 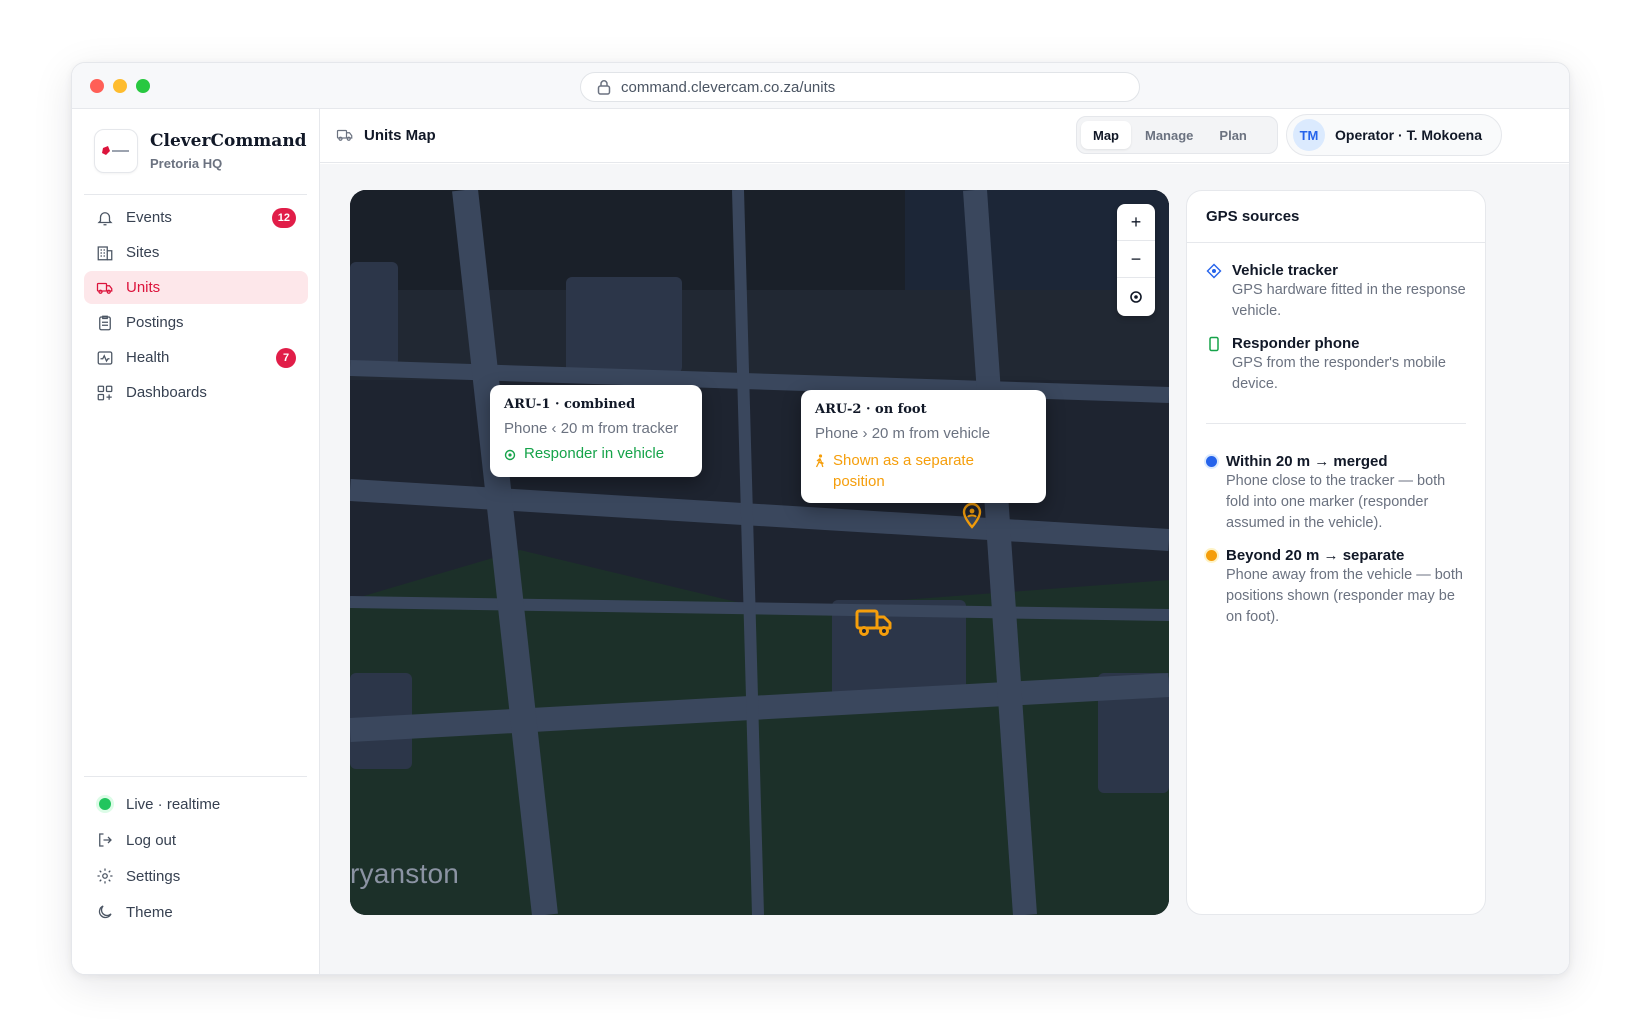 I want to click on user-label: Operator · T. Mokoena, so click(x=1409, y=135).